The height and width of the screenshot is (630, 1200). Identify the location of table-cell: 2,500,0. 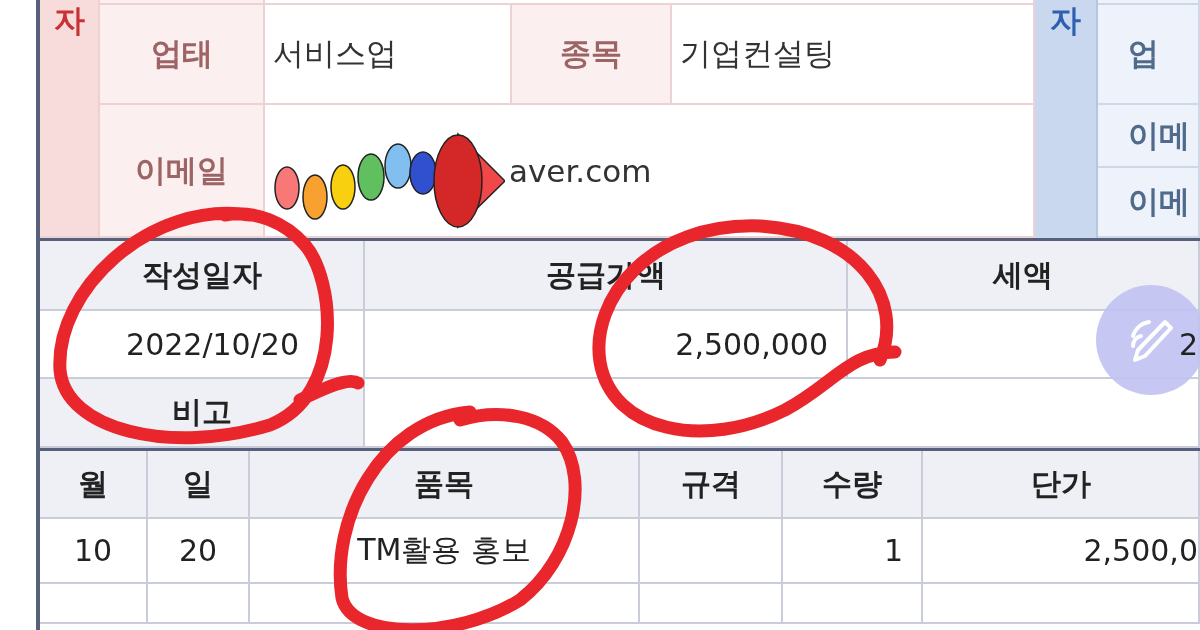
(1140, 550).